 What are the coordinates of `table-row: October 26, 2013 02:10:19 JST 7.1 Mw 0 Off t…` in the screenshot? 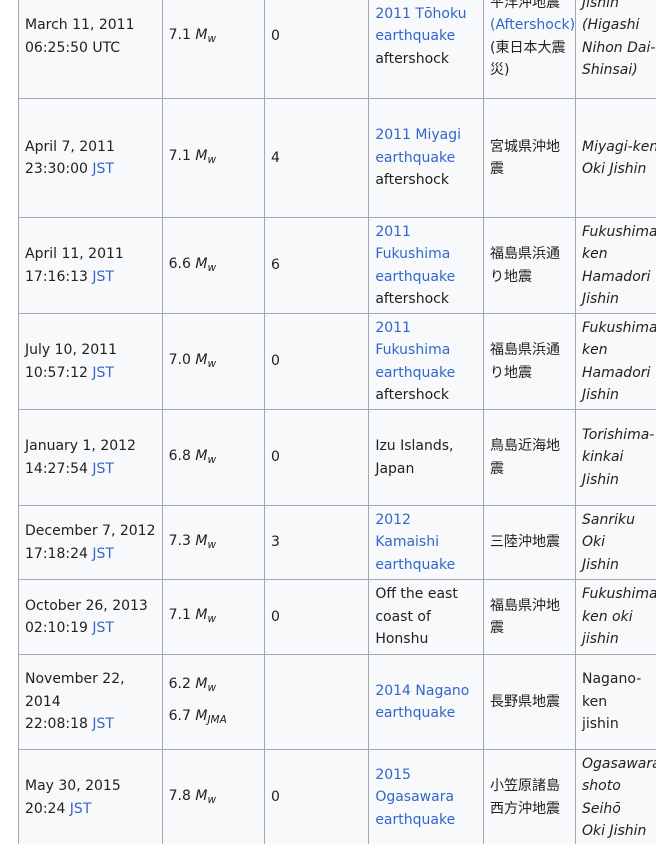 It's located at (337, 617).